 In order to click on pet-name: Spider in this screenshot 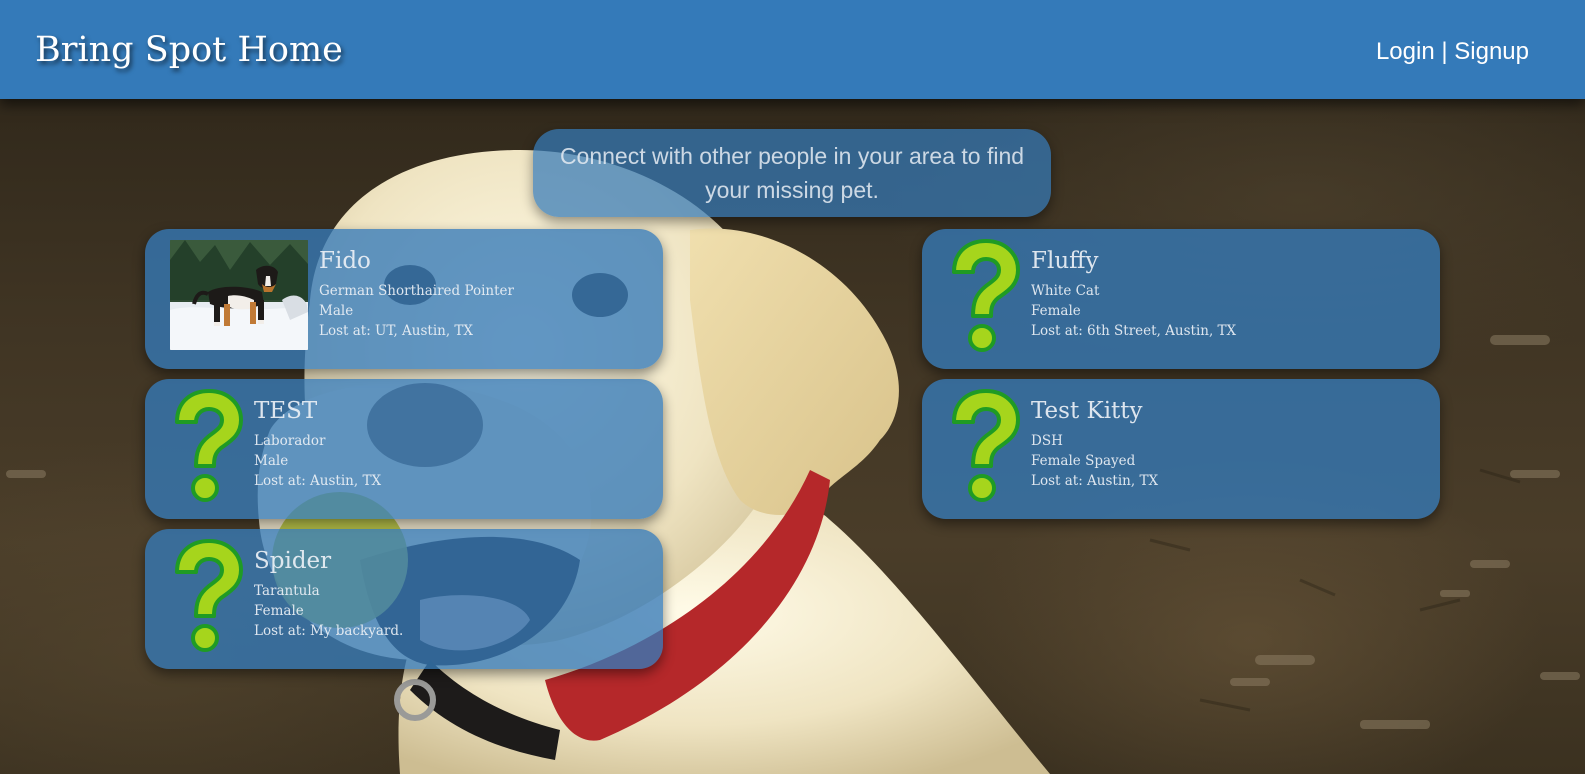, I will do `click(293, 561)`.